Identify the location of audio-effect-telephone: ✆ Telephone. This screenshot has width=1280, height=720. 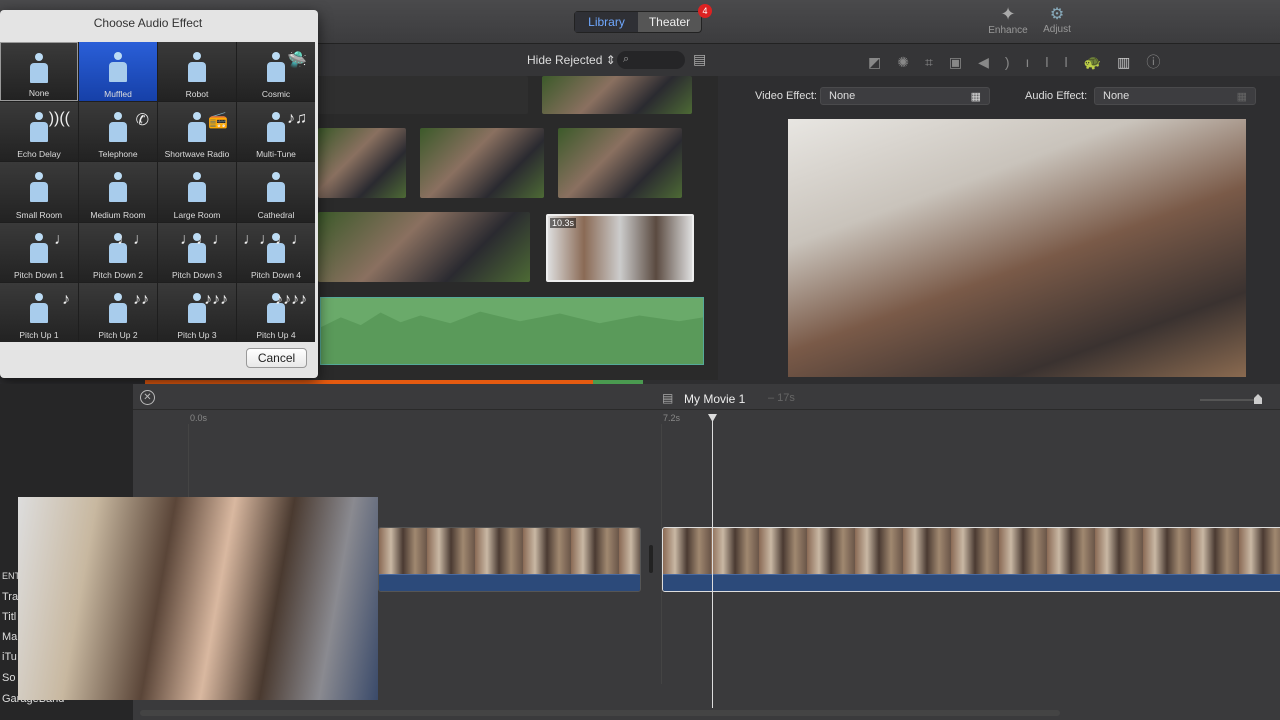
(118, 132).